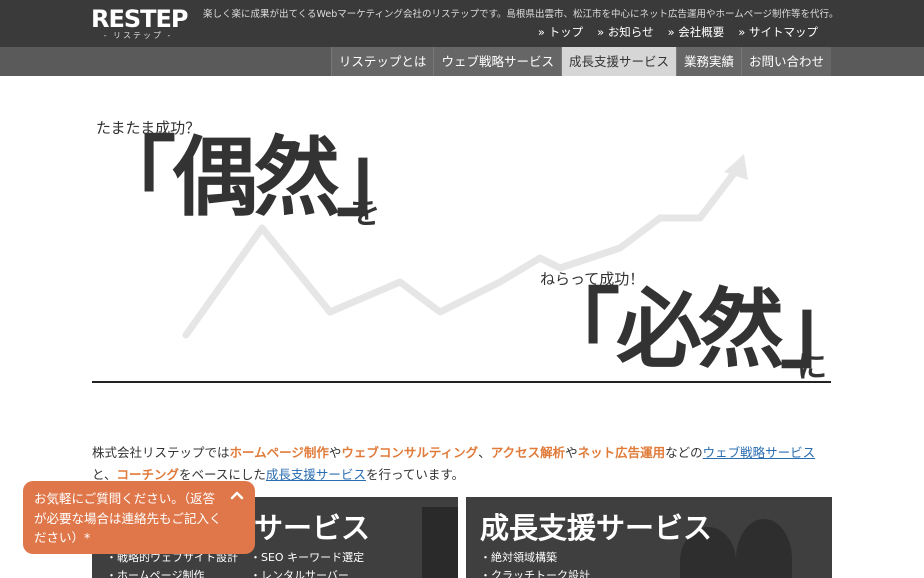 This screenshot has width=924, height=578. What do you see at coordinates (535, 558) in the screenshot?
I see `list-item: 絶対領域構築` at bounding box center [535, 558].